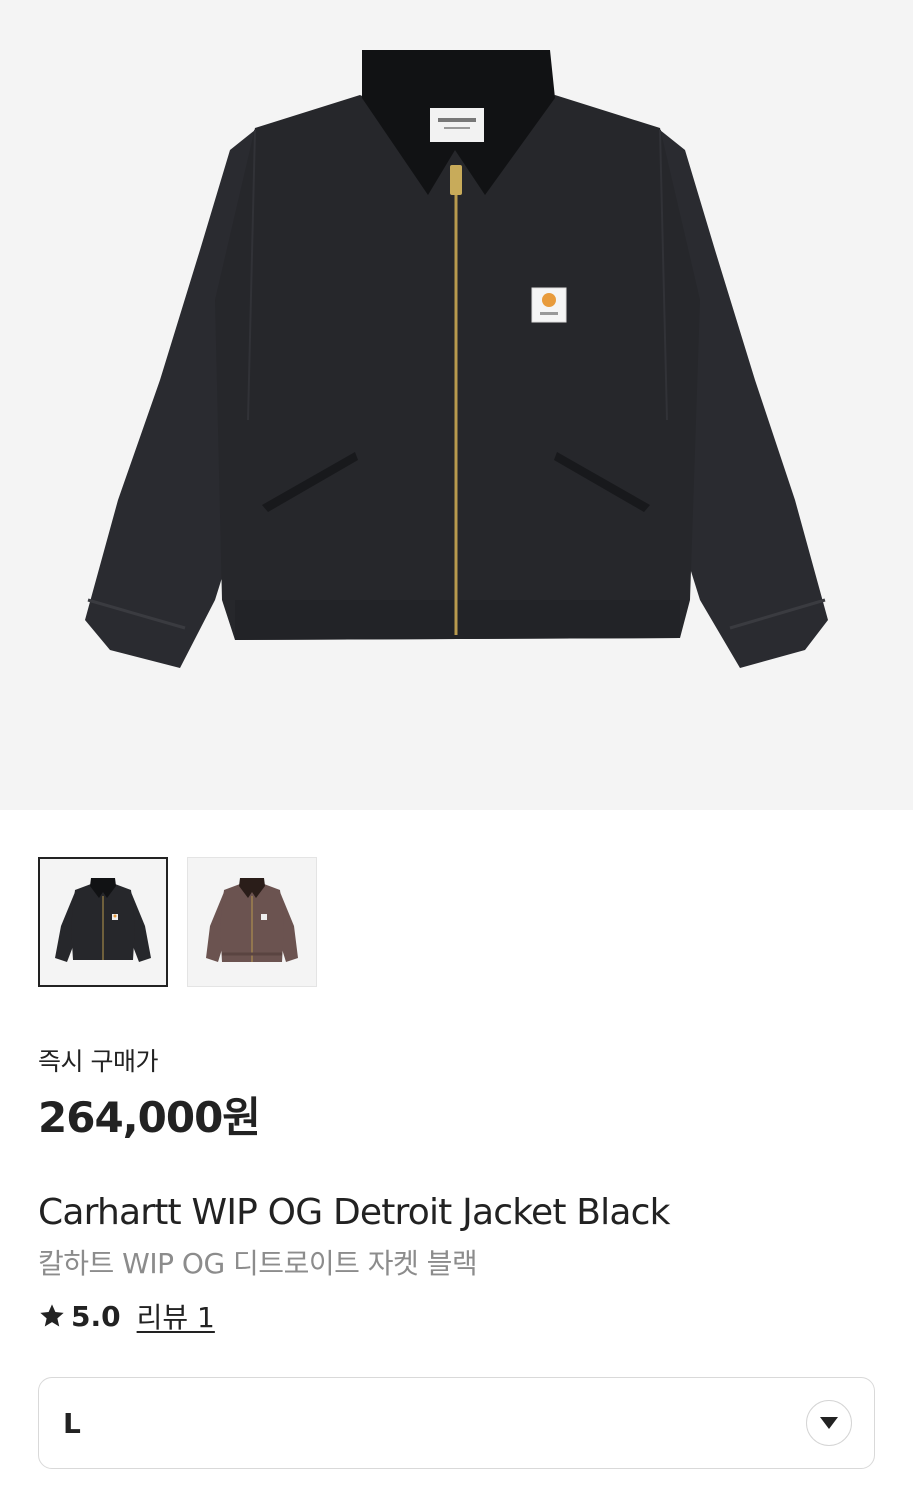 This screenshot has width=913, height=1500. Describe the element at coordinates (52, 1315) in the screenshot. I see `star-icon` at that location.